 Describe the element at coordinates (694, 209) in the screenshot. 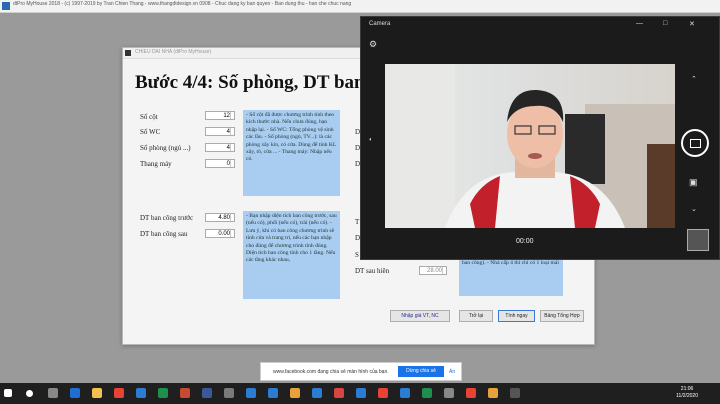

I see `chevron-down-icon: ⌄` at that location.